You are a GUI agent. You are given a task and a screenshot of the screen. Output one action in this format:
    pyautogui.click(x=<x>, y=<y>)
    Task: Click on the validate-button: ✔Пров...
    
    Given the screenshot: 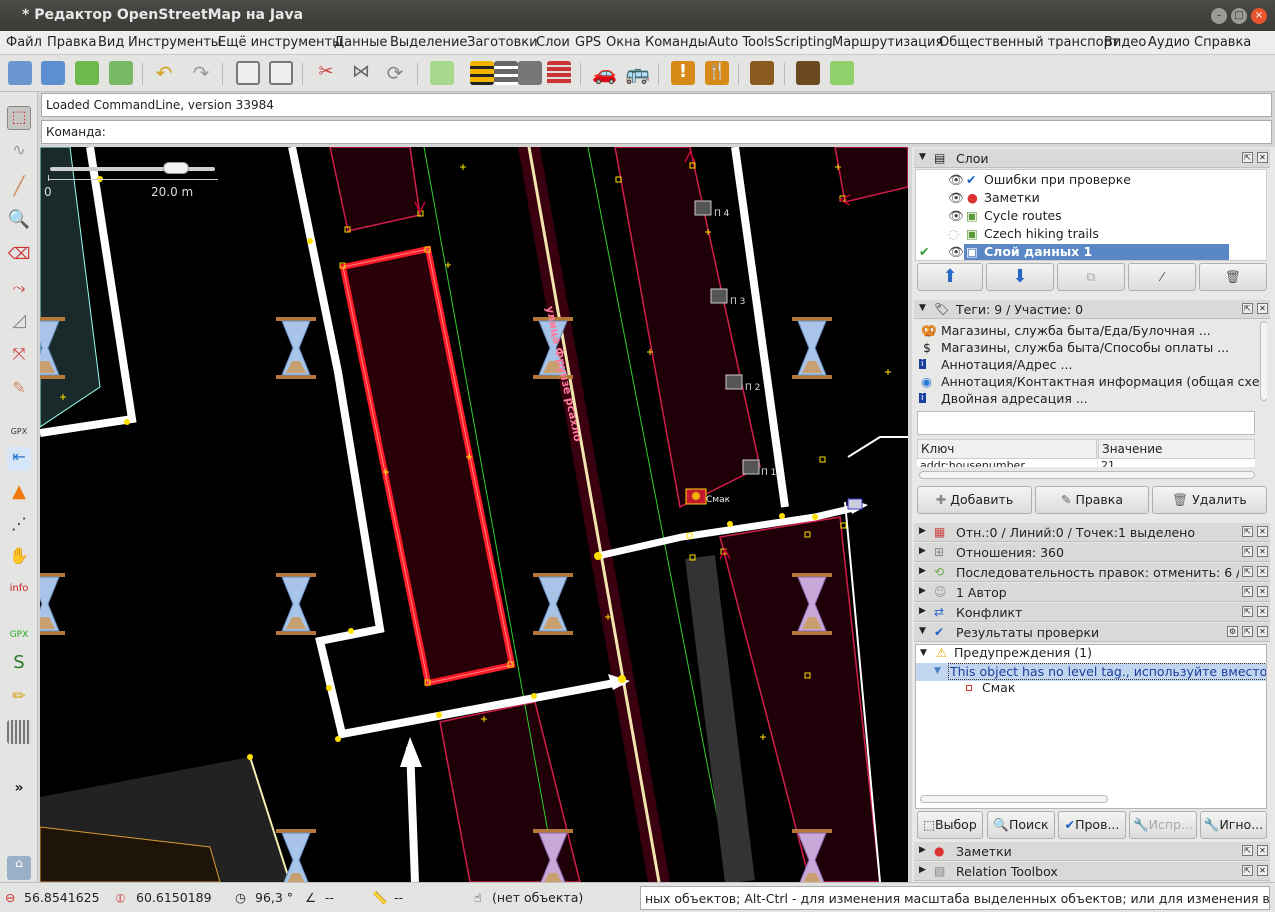 What is the action you would take?
    pyautogui.click(x=1092, y=825)
    